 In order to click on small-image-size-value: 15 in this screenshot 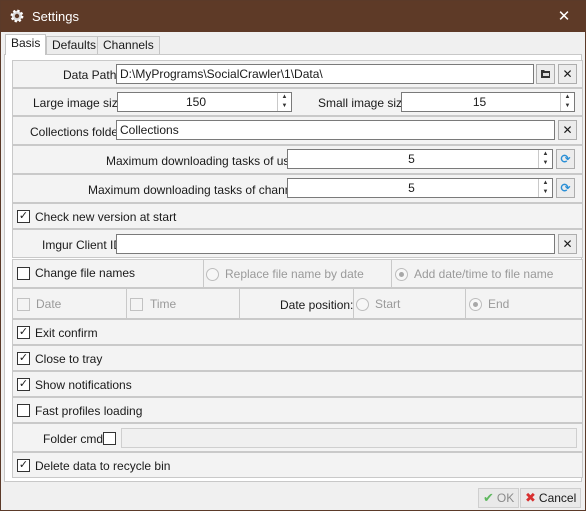, I will do `click(479, 102)`.